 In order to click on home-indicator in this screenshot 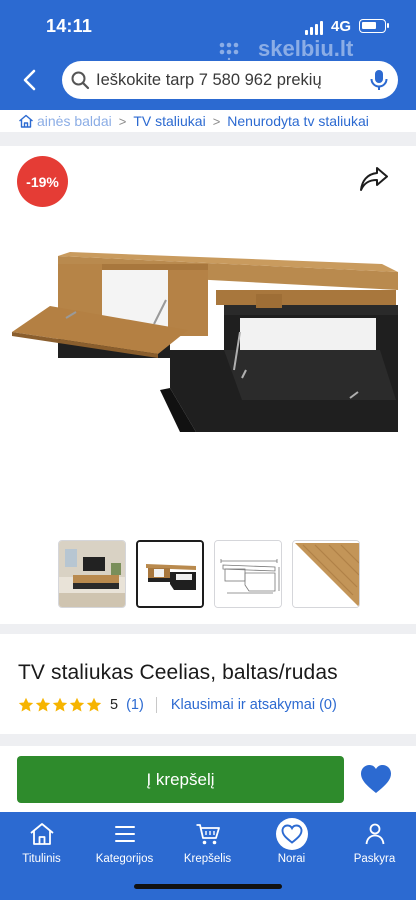, I will do `click(208, 886)`.